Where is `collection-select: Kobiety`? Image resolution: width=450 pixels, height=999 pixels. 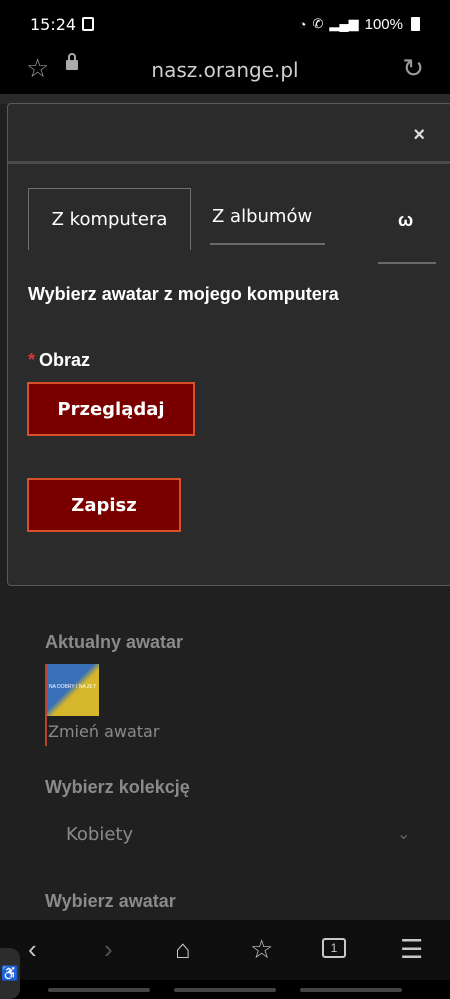 collection-select: Kobiety is located at coordinates (99, 834).